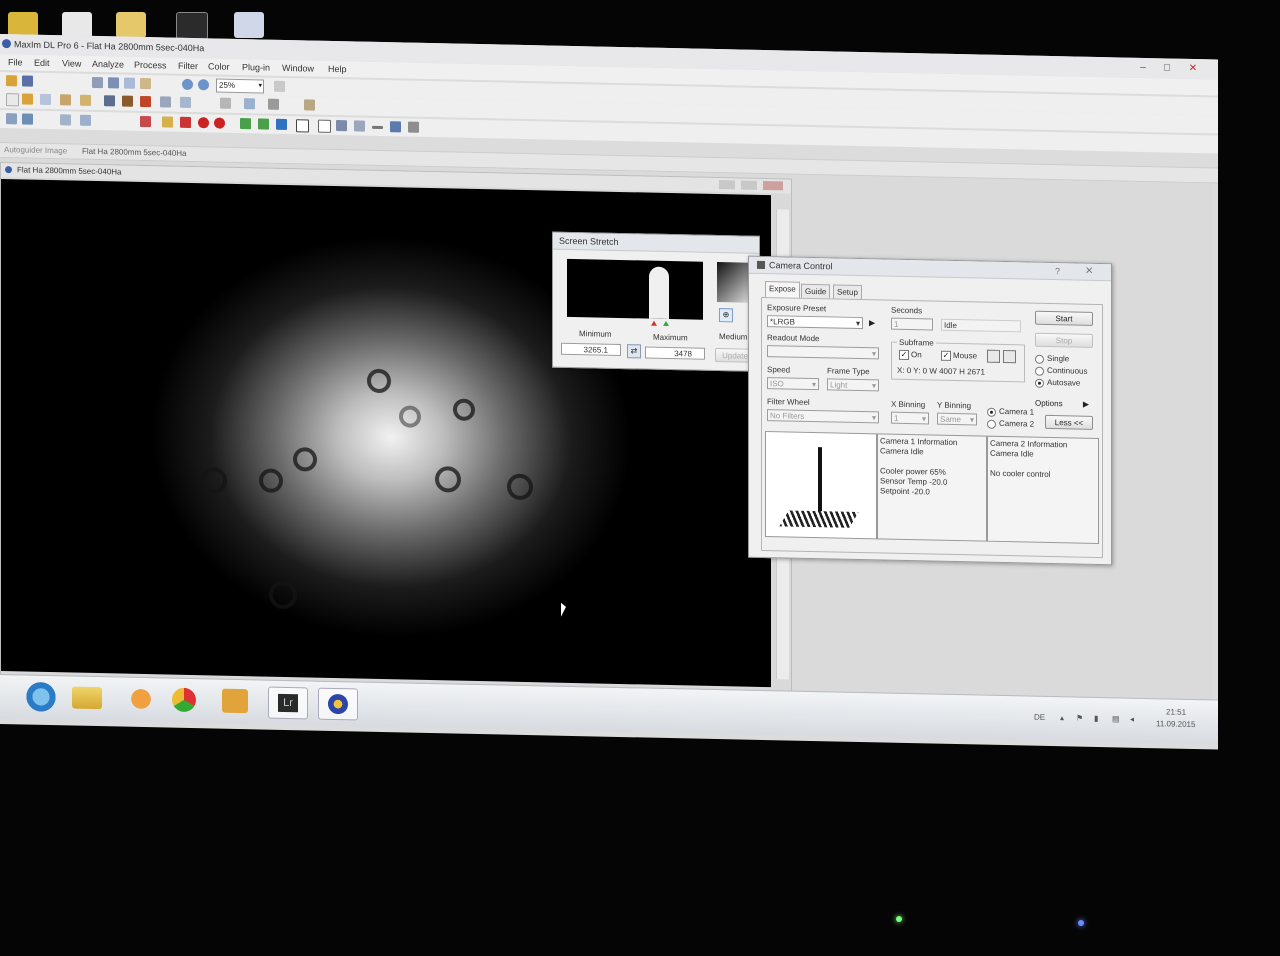  Describe the element at coordinates (1089, 271) in the screenshot. I see `dialog-close-icon: ✕` at that location.